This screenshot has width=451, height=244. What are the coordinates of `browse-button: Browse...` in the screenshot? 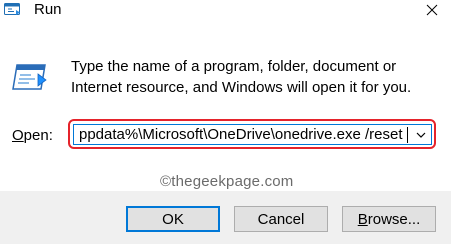 It's located at (389, 219).